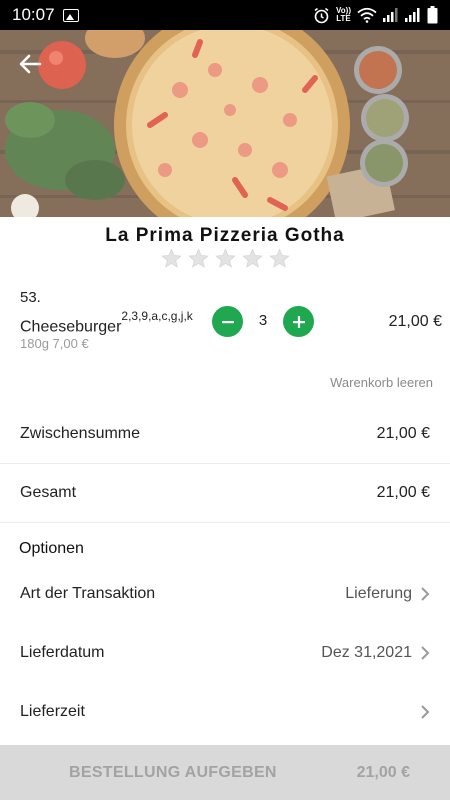  What do you see at coordinates (403, 492) in the screenshot?
I see `total-value: 21,00 €` at bounding box center [403, 492].